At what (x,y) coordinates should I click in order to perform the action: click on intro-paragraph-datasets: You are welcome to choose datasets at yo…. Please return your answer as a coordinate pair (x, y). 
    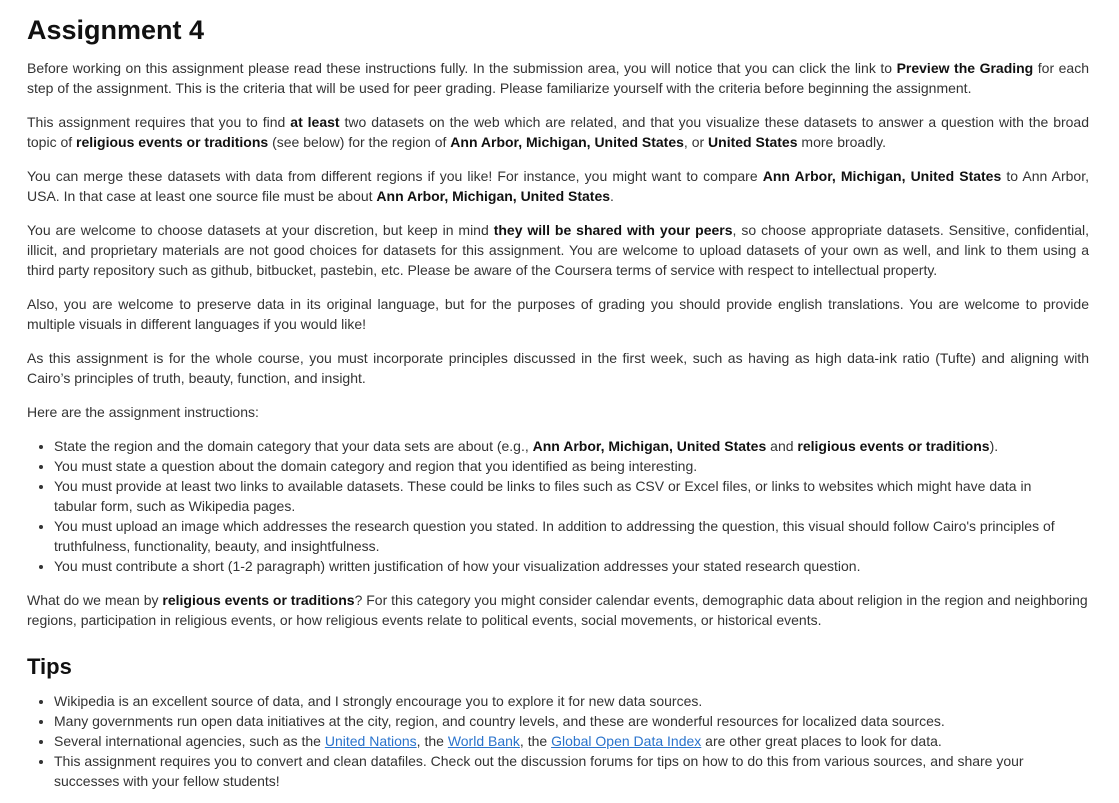
    Looking at the image, I should click on (558, 250).